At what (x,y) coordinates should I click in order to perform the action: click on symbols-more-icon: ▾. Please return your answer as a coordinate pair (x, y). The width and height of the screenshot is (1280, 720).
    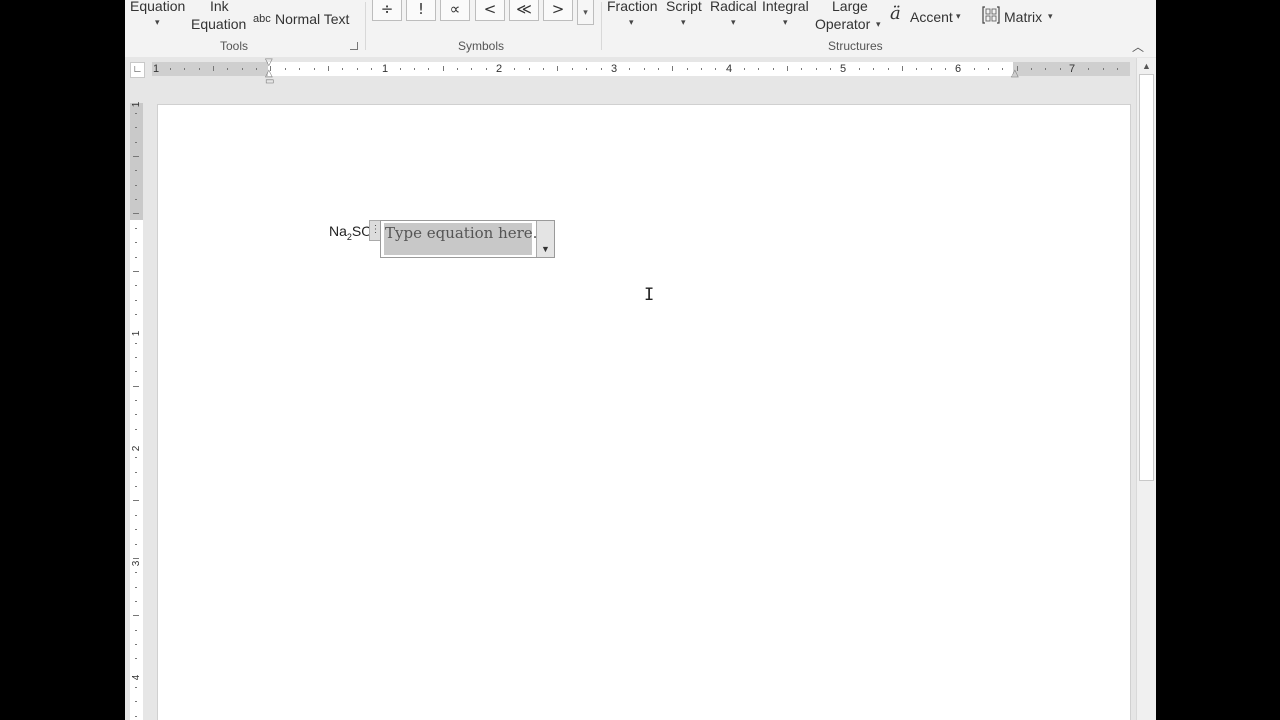
    Looking at the image, I should click on (585, 12).